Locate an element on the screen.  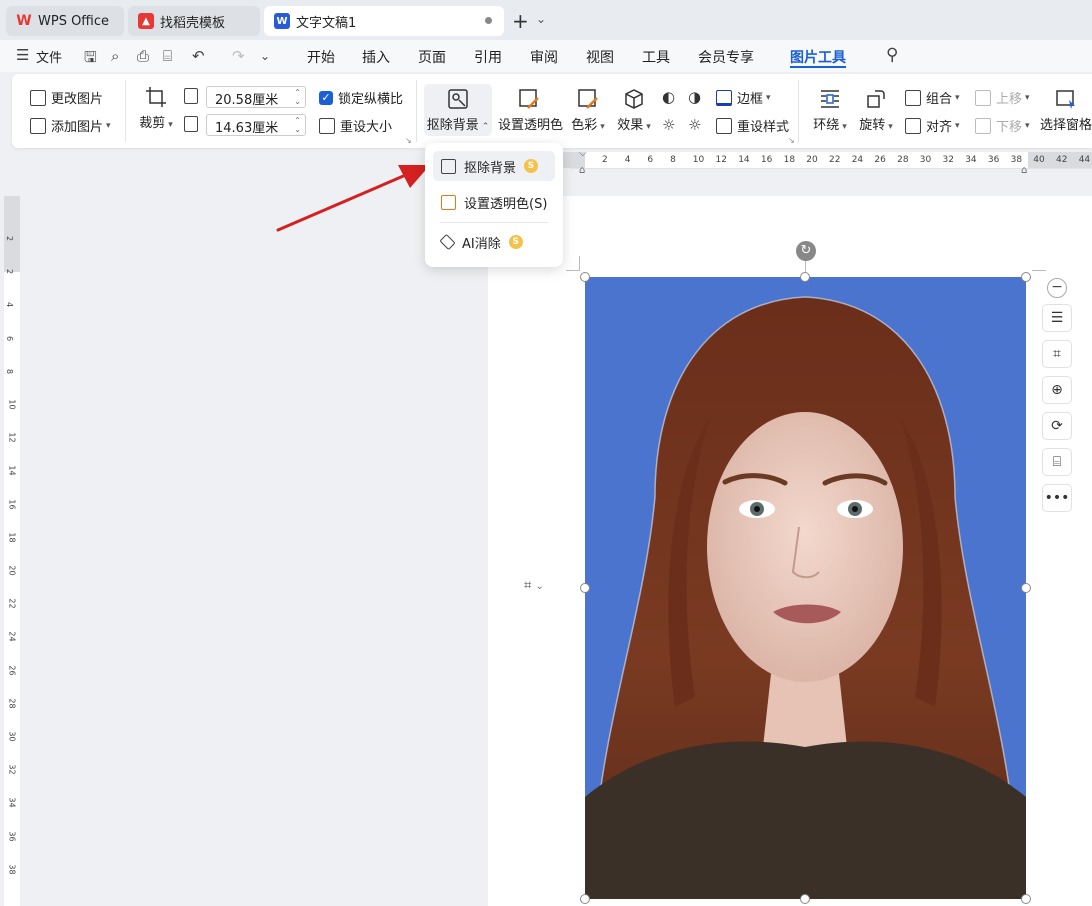
menu-picture-tools: 图片工具 is located at coordinates (818, 57).